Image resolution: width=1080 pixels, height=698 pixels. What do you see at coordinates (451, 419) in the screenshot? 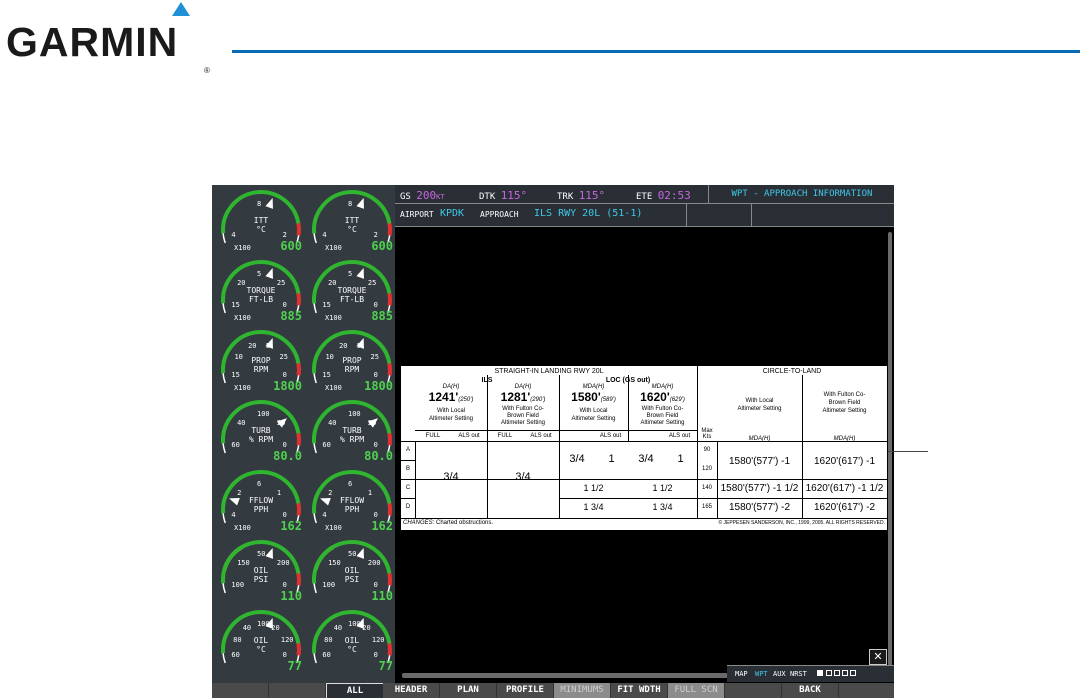
I see `col1-note: Altimeter Setting` at bounding box center [451, 419].